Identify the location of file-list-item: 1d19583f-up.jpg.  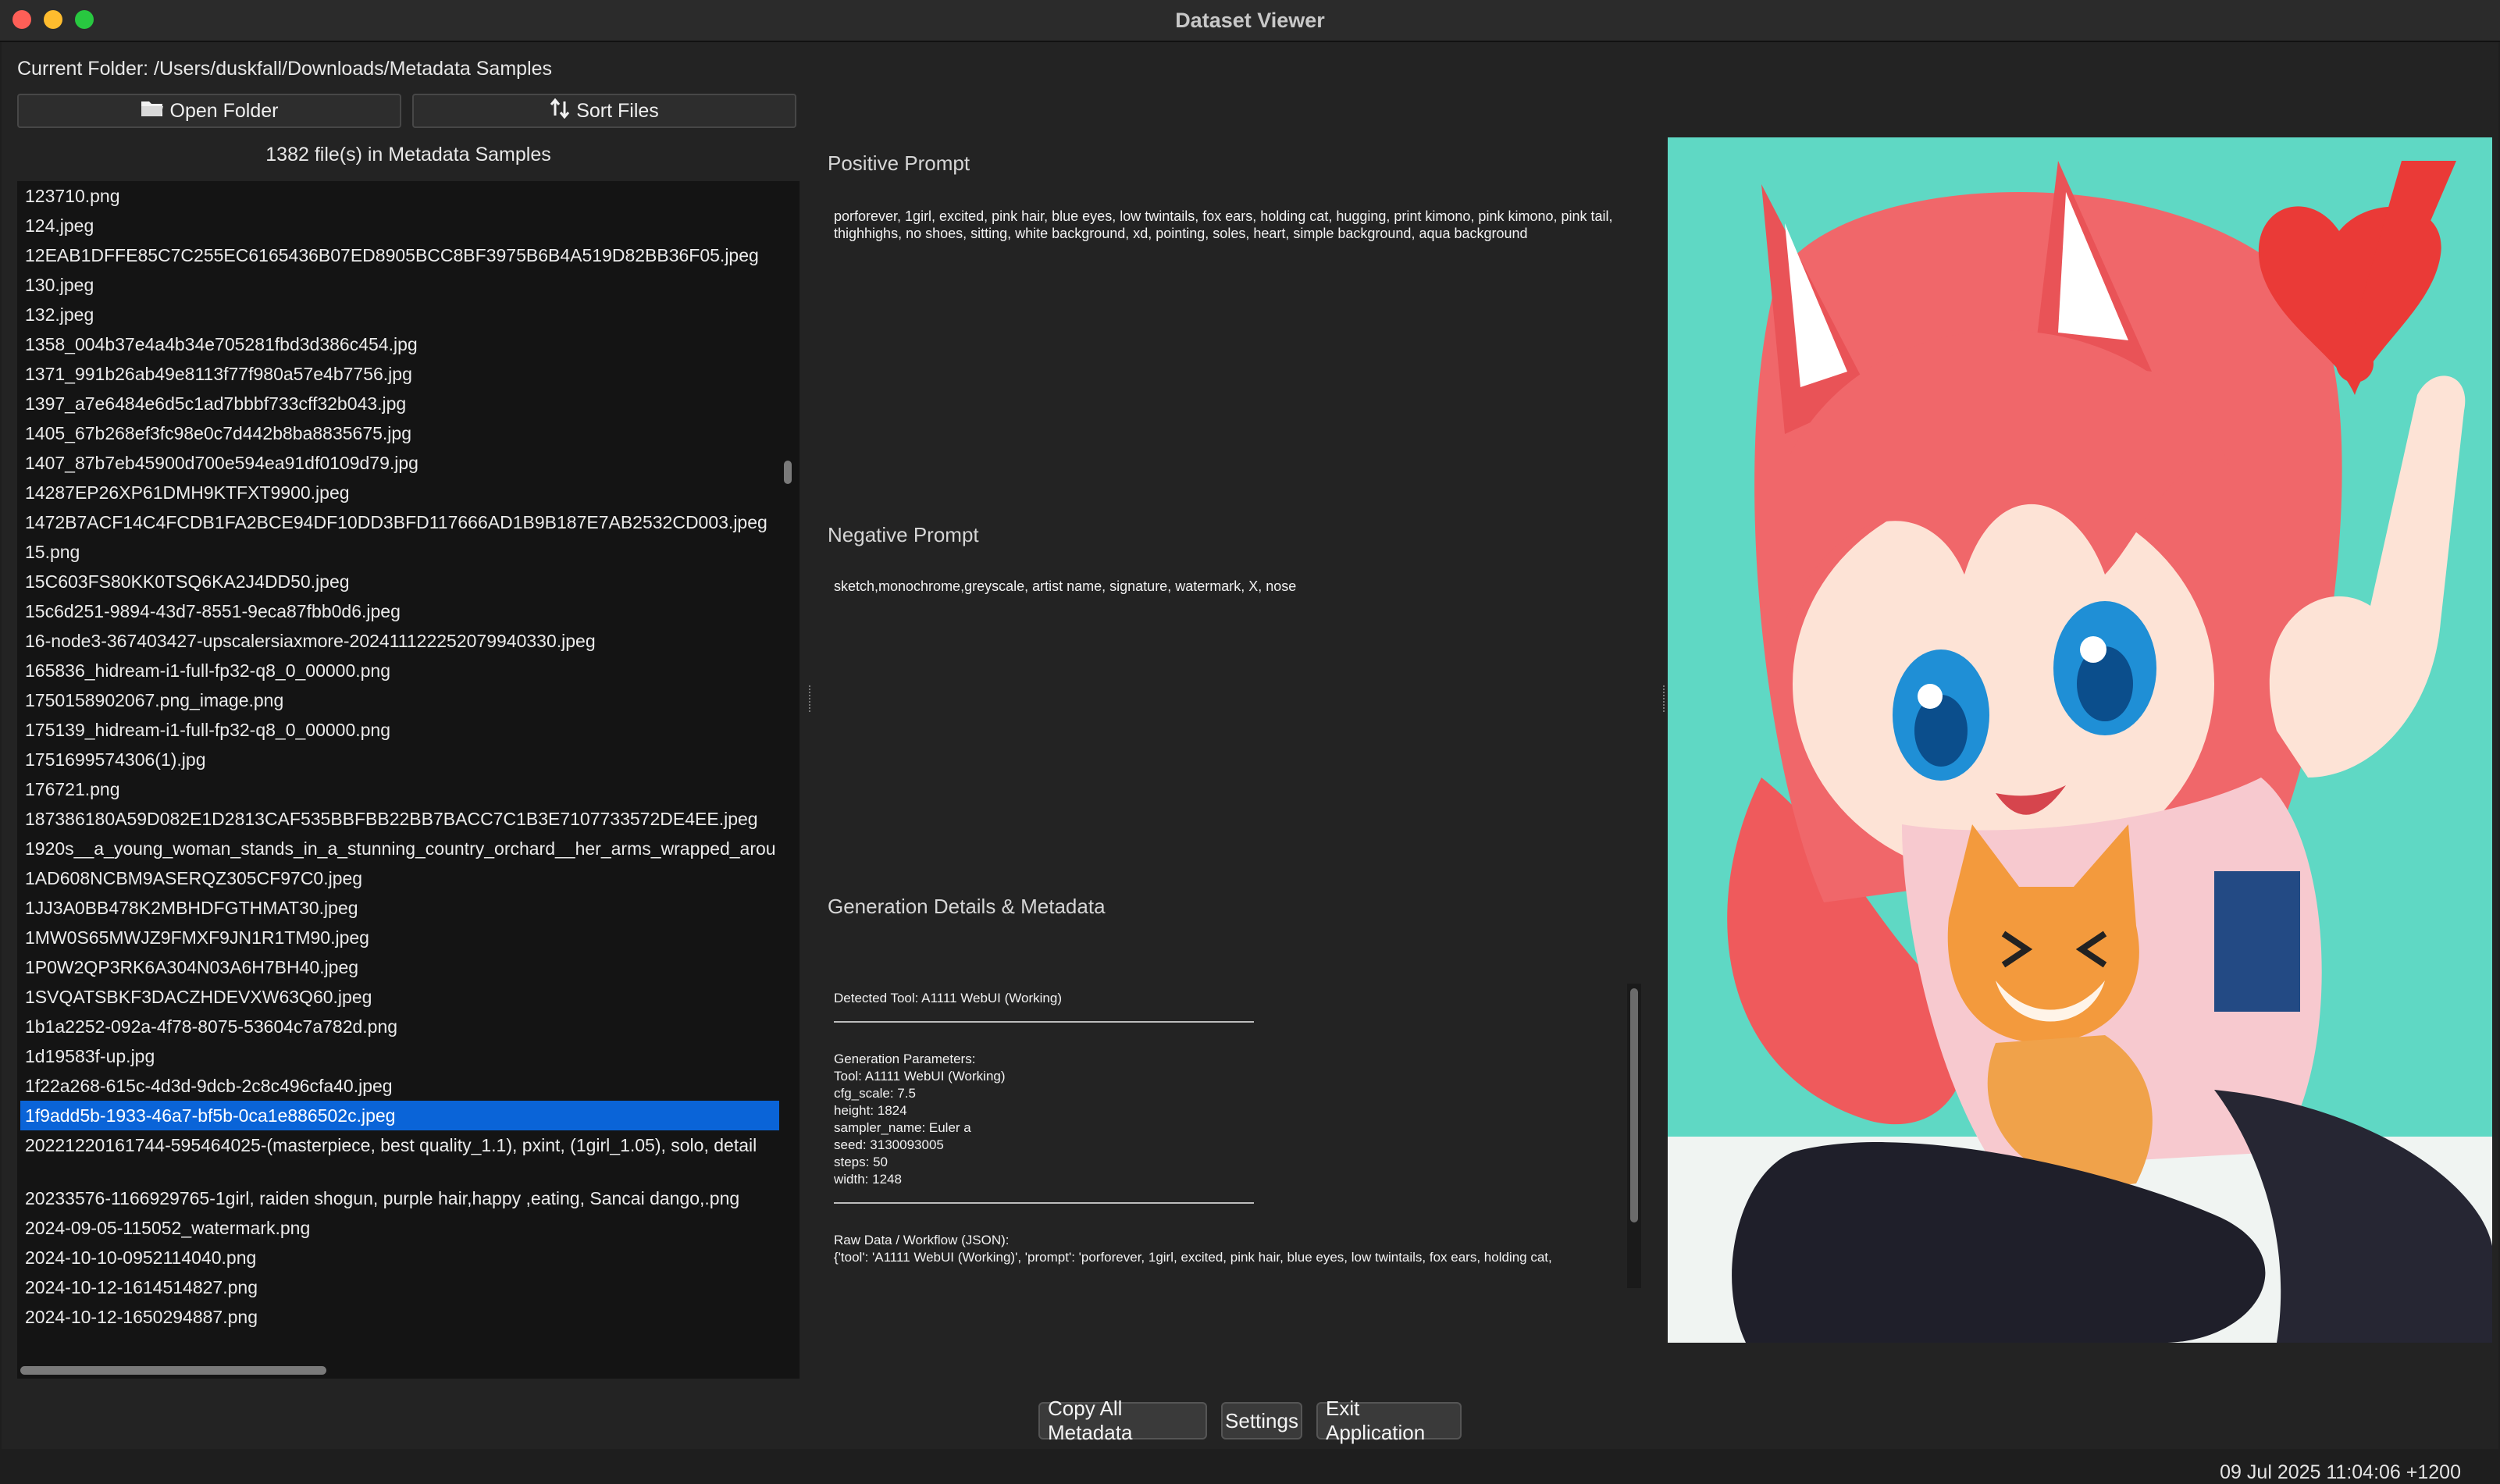
(398, 1056).